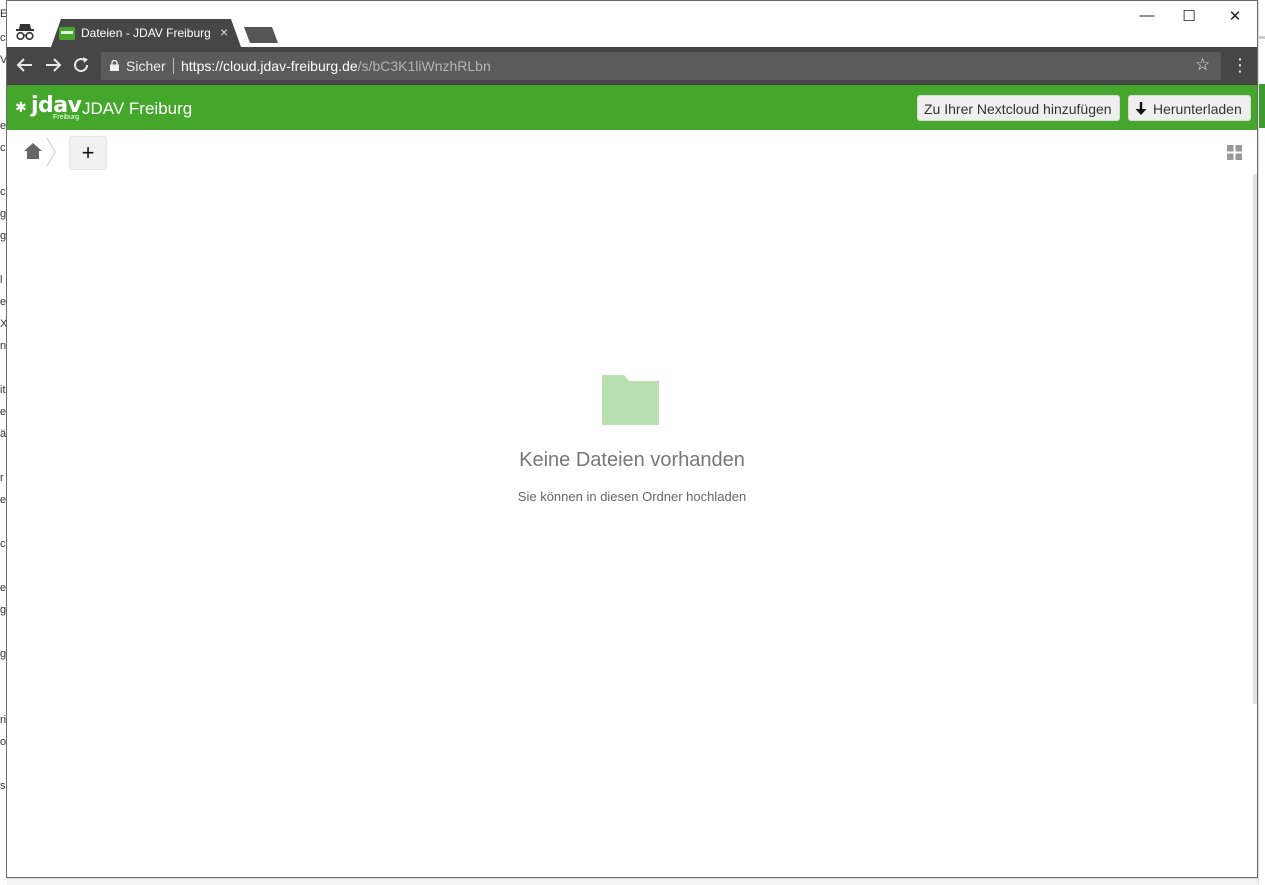  I want to click on bookmark-star-icon: ☆, so click(1202, 65).